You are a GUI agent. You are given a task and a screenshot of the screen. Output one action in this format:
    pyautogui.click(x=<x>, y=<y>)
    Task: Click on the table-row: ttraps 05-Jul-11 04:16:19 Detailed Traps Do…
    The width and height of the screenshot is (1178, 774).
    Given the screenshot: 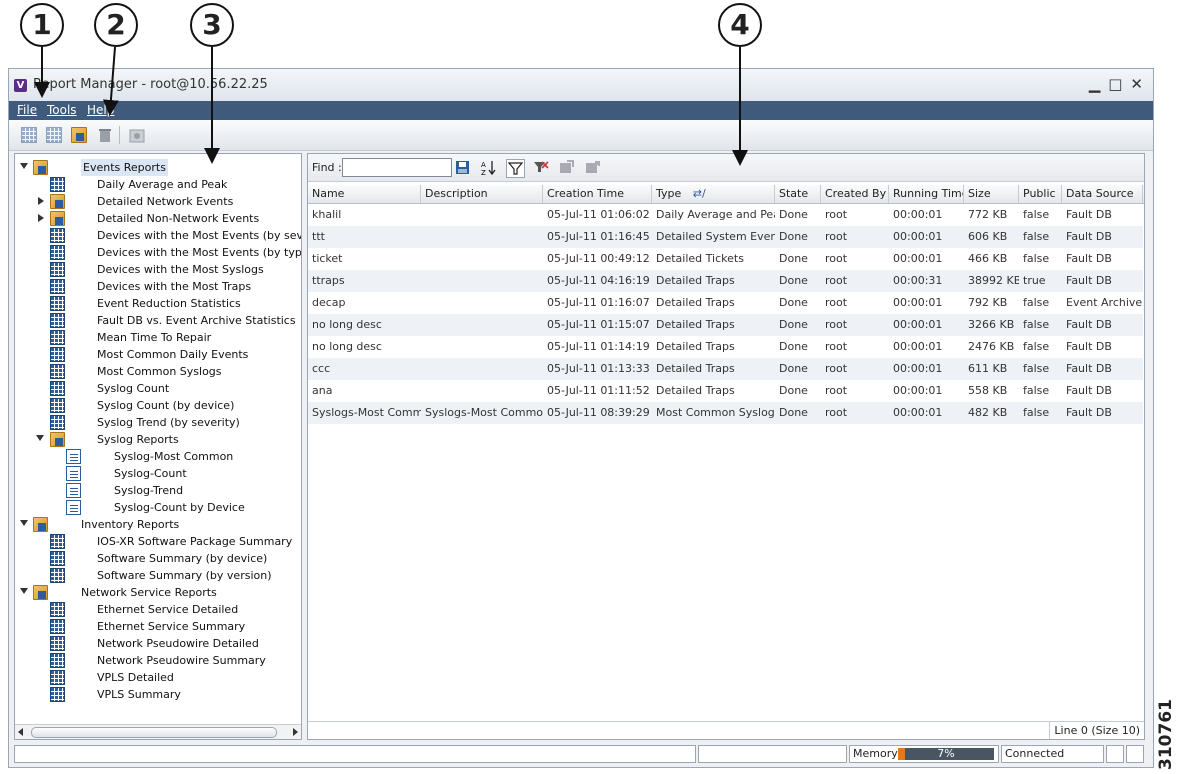 What is the action you would take?
    pyautogui.click(x=725, y=281)
    